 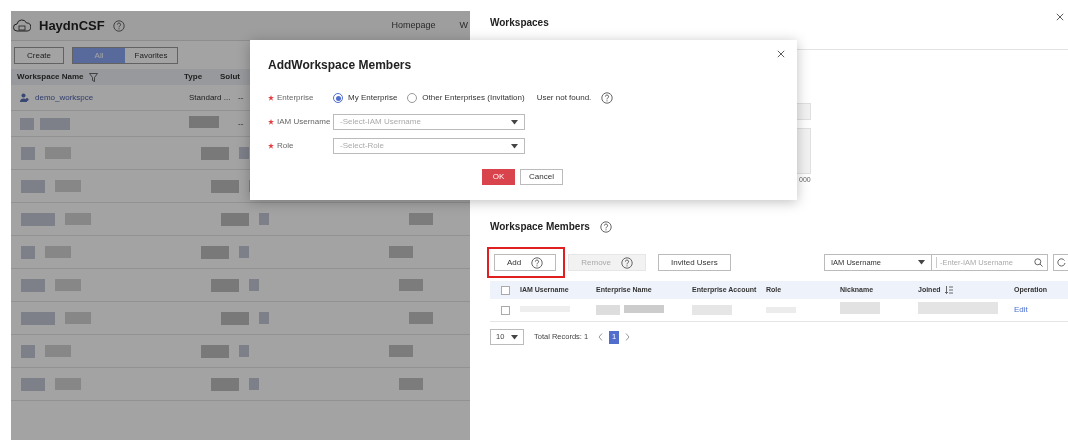 What do you see at coordinates (24, 97) in the screenshot?
I see `users-icon` at bounding box center [24, 97].